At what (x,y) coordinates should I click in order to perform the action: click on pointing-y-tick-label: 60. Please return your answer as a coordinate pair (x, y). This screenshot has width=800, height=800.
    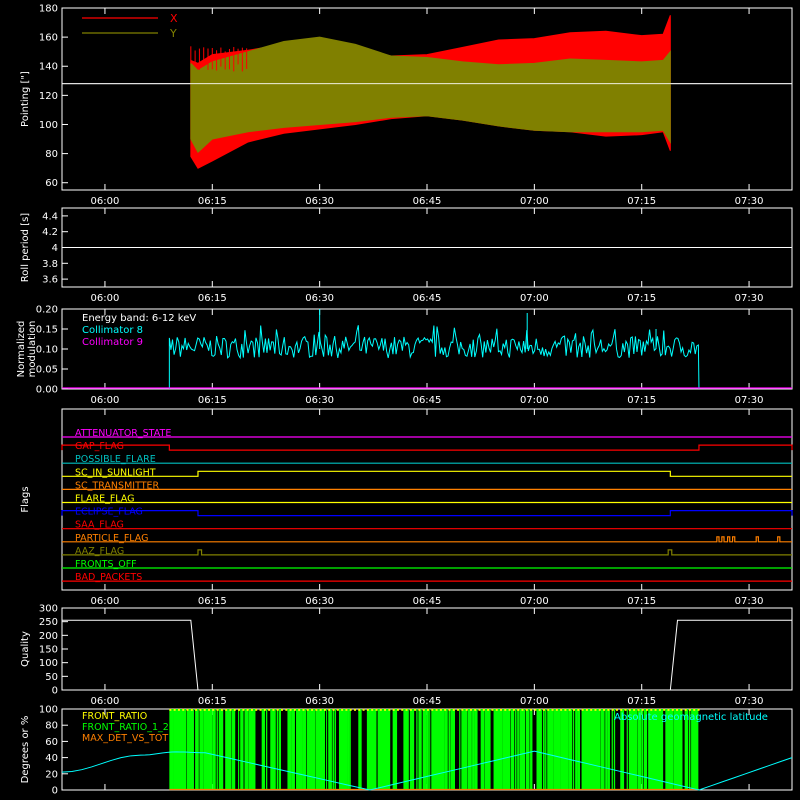
    Looking at the image, I should click on (51, 183).